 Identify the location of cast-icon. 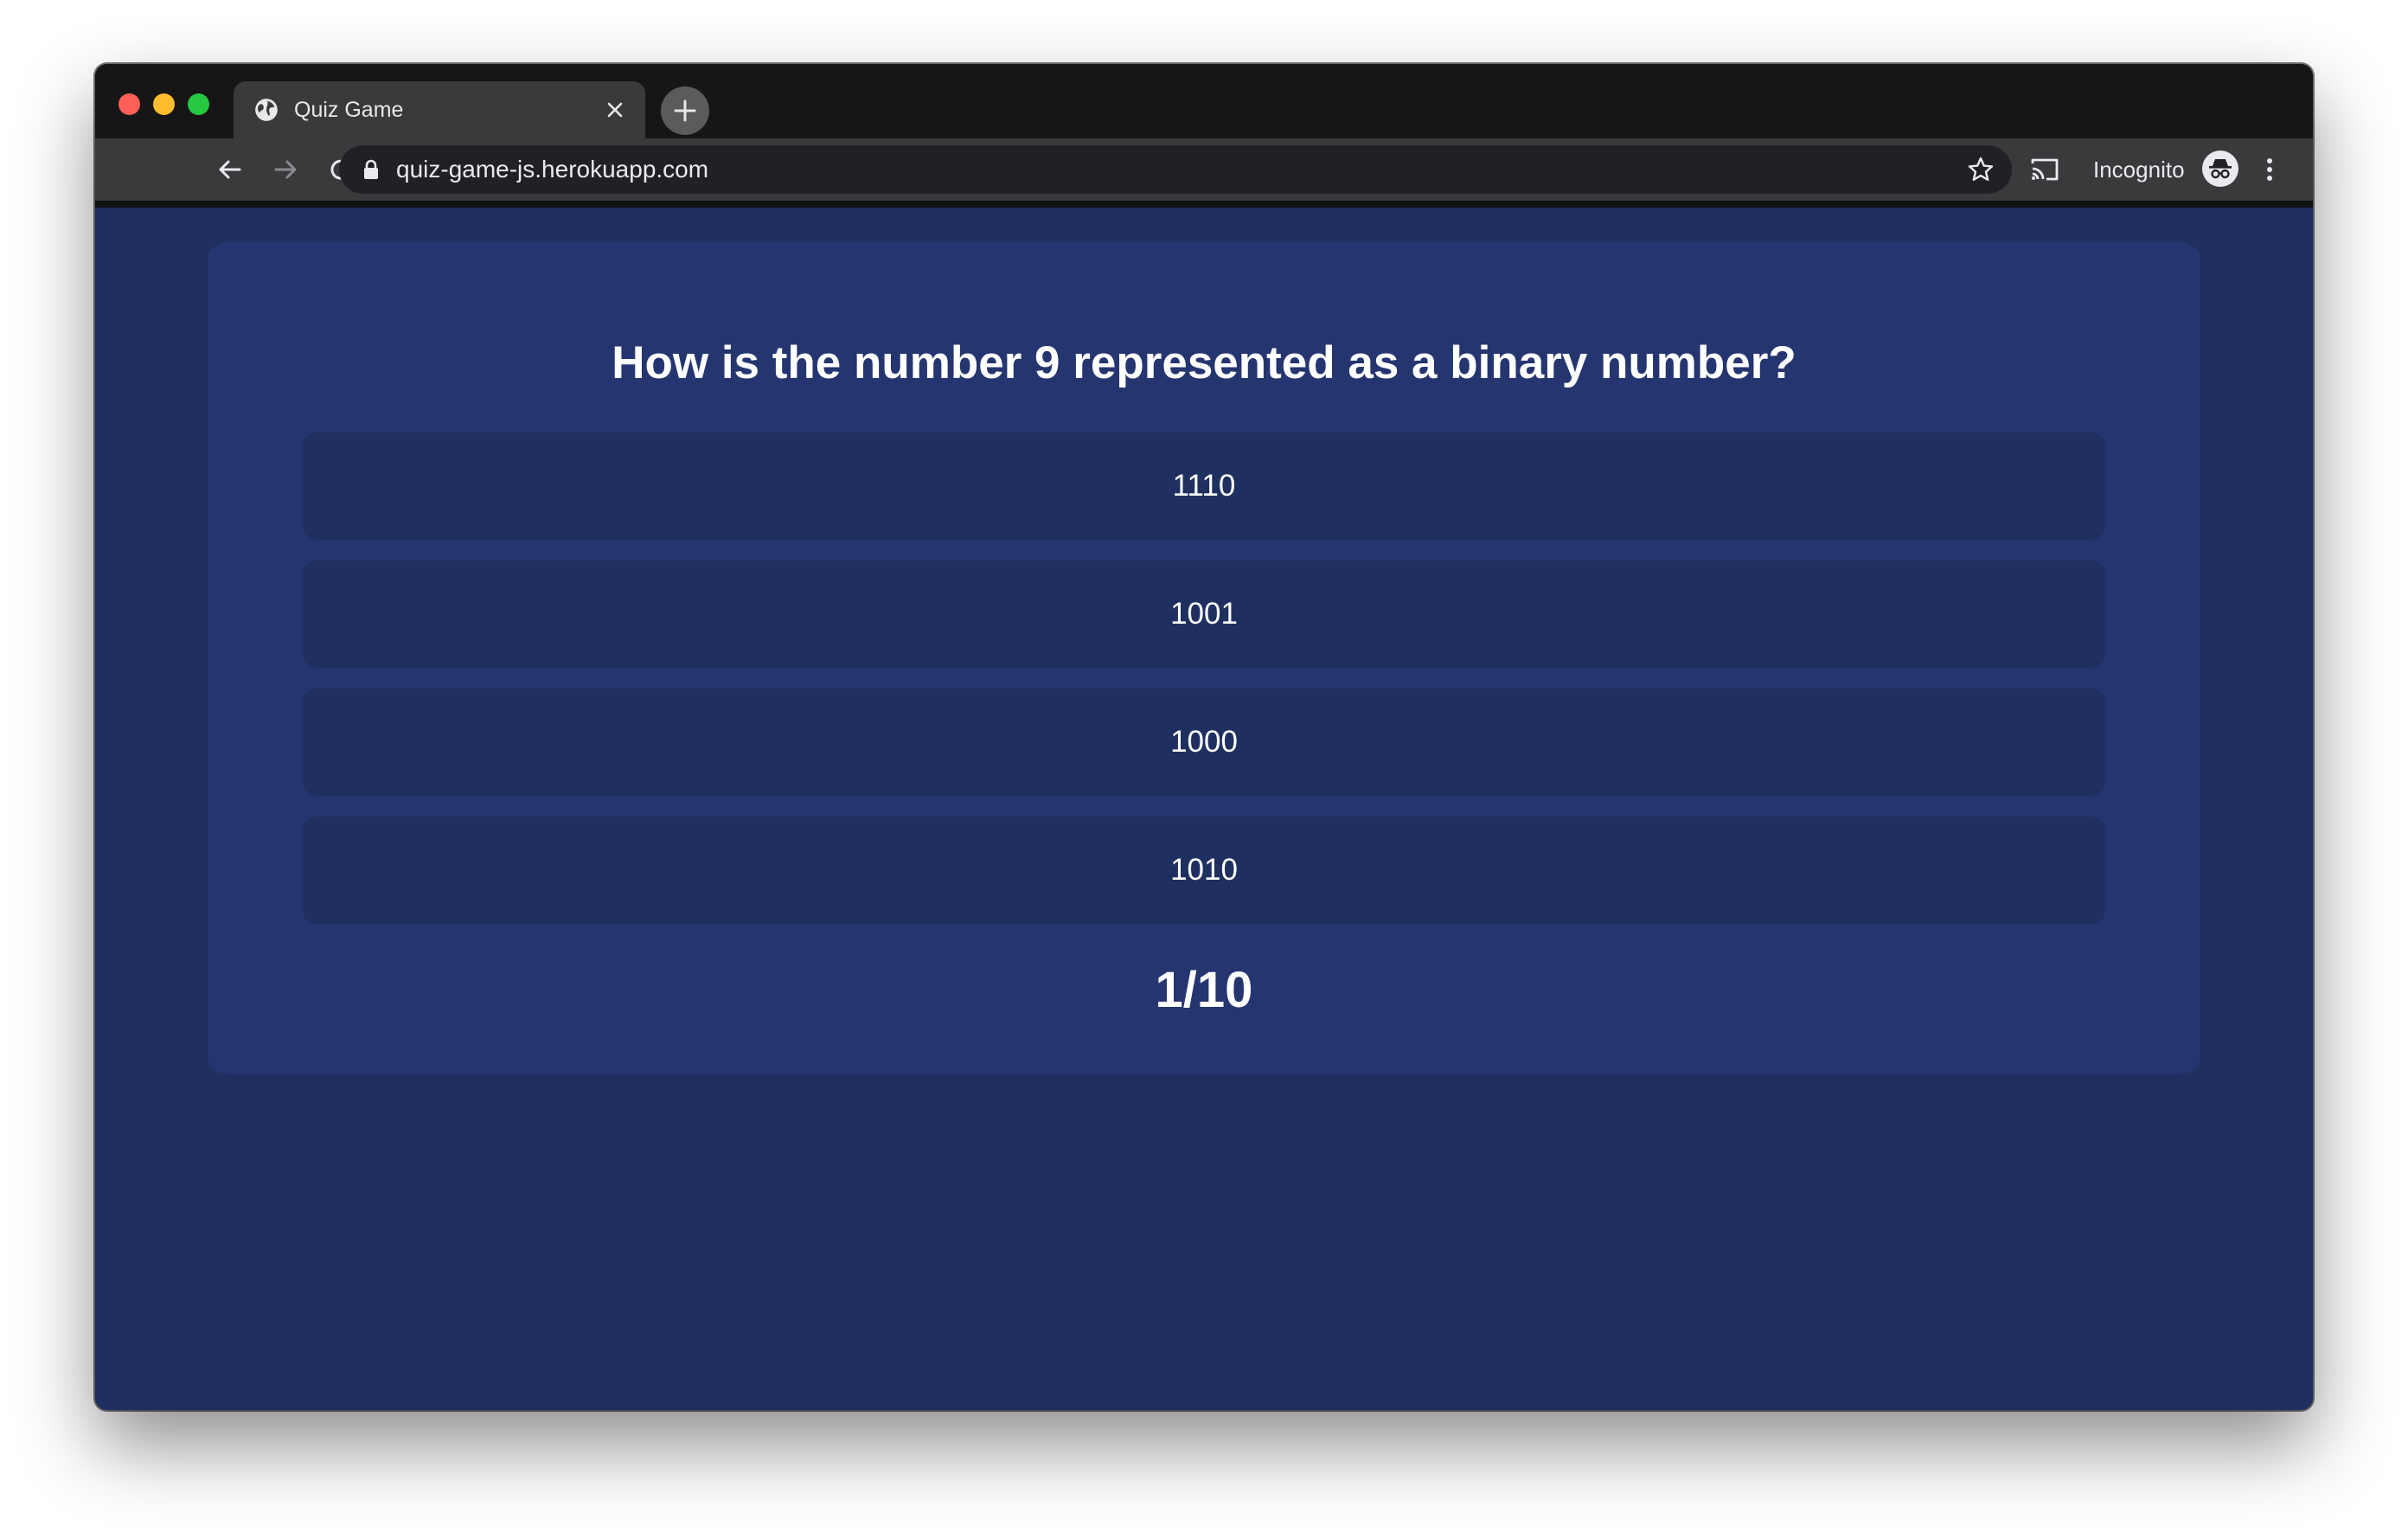
(2045, 170).